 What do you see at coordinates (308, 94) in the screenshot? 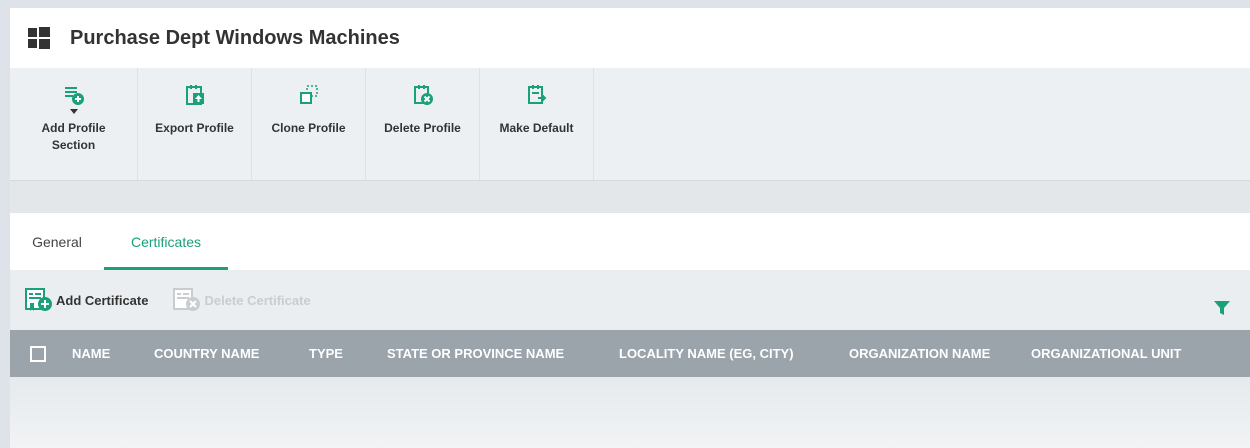
I see `clone-icon` at bounding box center [308, 94].